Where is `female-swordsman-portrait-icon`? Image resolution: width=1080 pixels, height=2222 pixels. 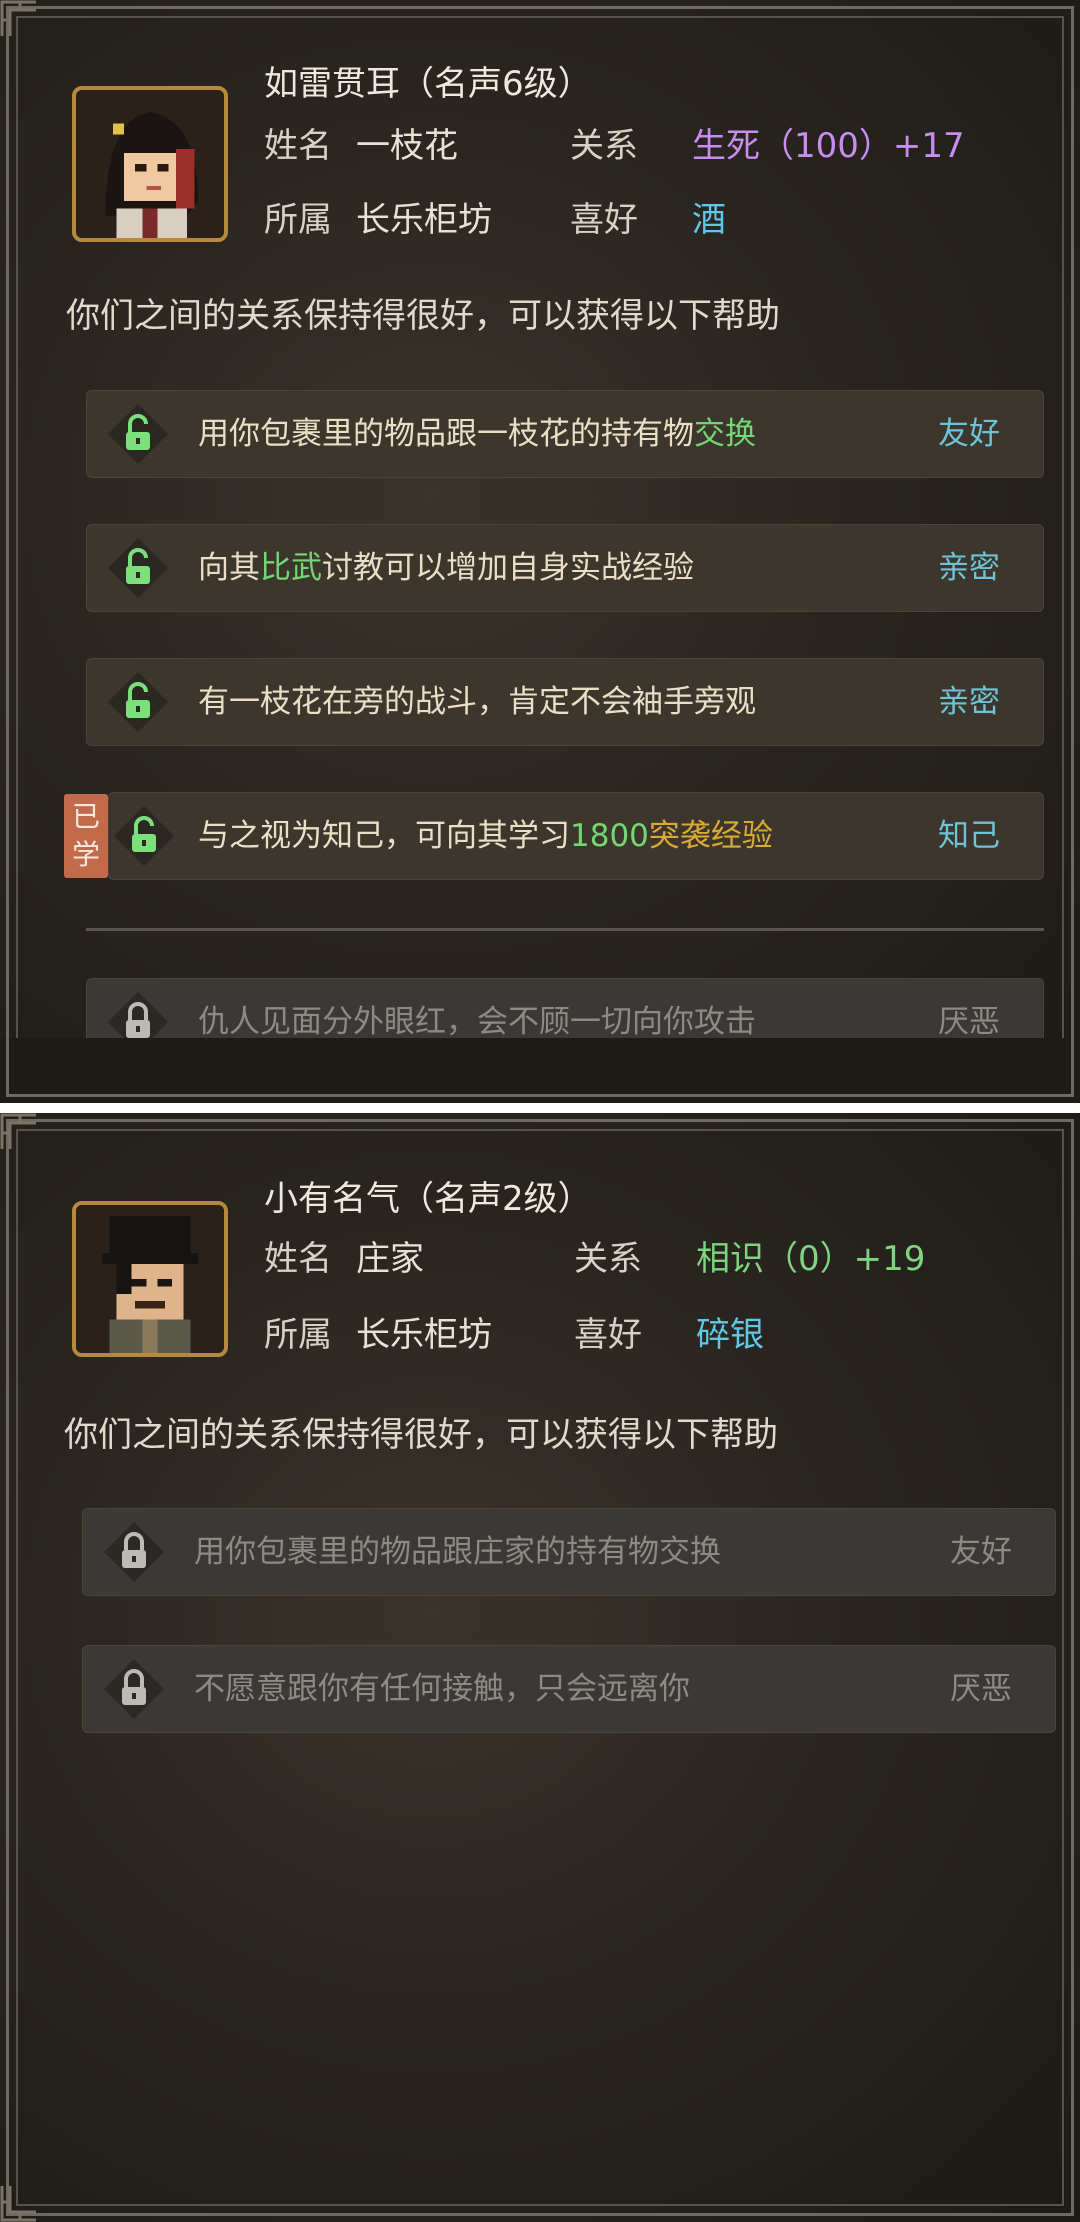
female-swordsman-portrait-icon is located at coordinates (150, 164).